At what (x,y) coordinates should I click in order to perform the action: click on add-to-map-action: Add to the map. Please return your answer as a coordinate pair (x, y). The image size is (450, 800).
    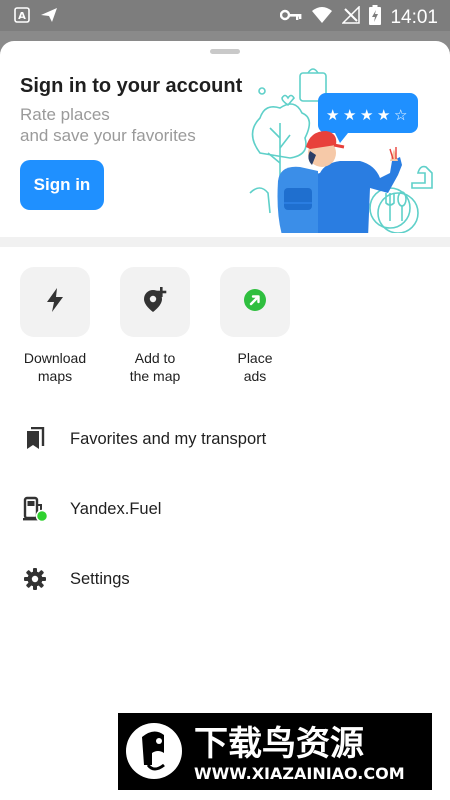
    Looking at the image, I should click on (155, 326).